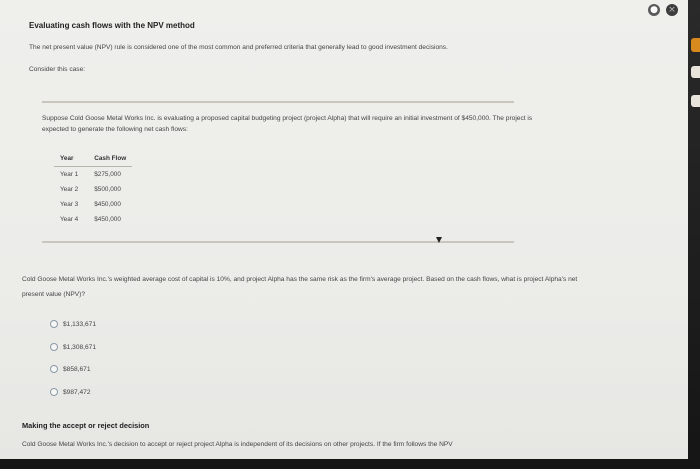 This screenshot has width=700, height=469. Describe the element at coordinates (672, 10) in the screenshot. I see `close-icon: ×` at that location.